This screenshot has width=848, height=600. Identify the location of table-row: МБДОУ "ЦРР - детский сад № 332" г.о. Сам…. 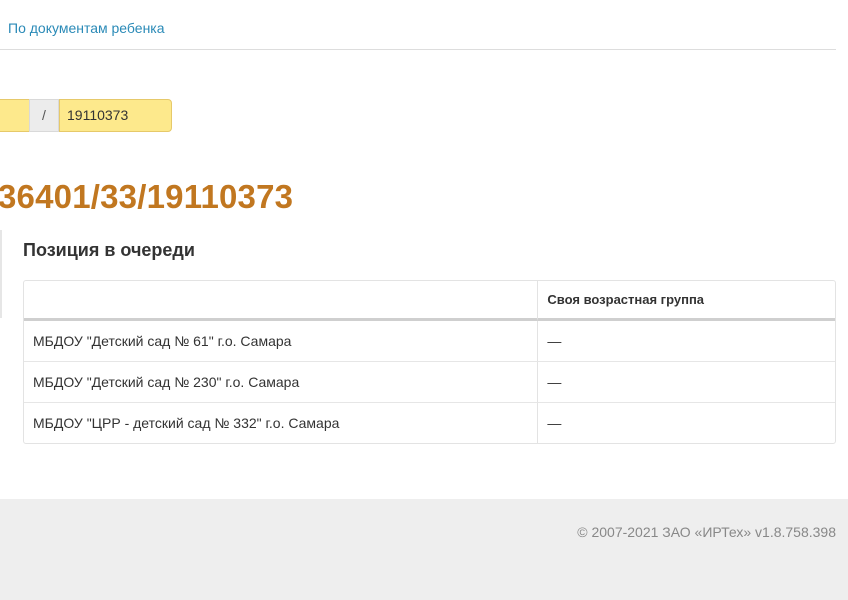
(429, 422).